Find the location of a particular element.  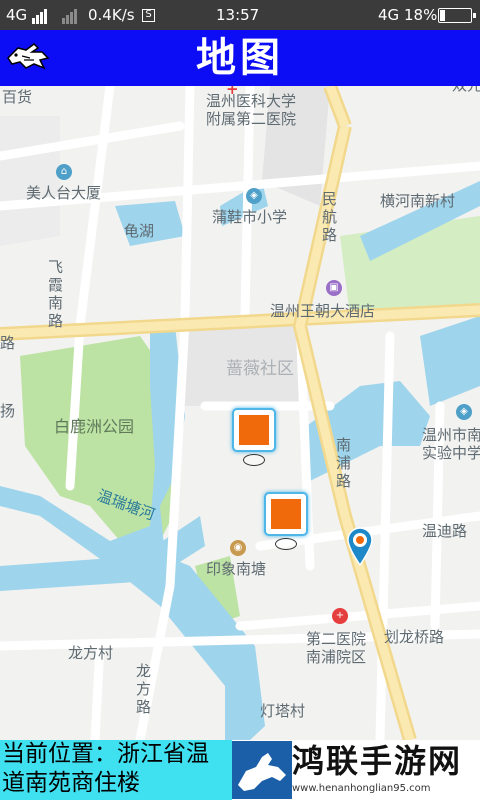

map-label: 双元 is located at coordinates (466, 90).